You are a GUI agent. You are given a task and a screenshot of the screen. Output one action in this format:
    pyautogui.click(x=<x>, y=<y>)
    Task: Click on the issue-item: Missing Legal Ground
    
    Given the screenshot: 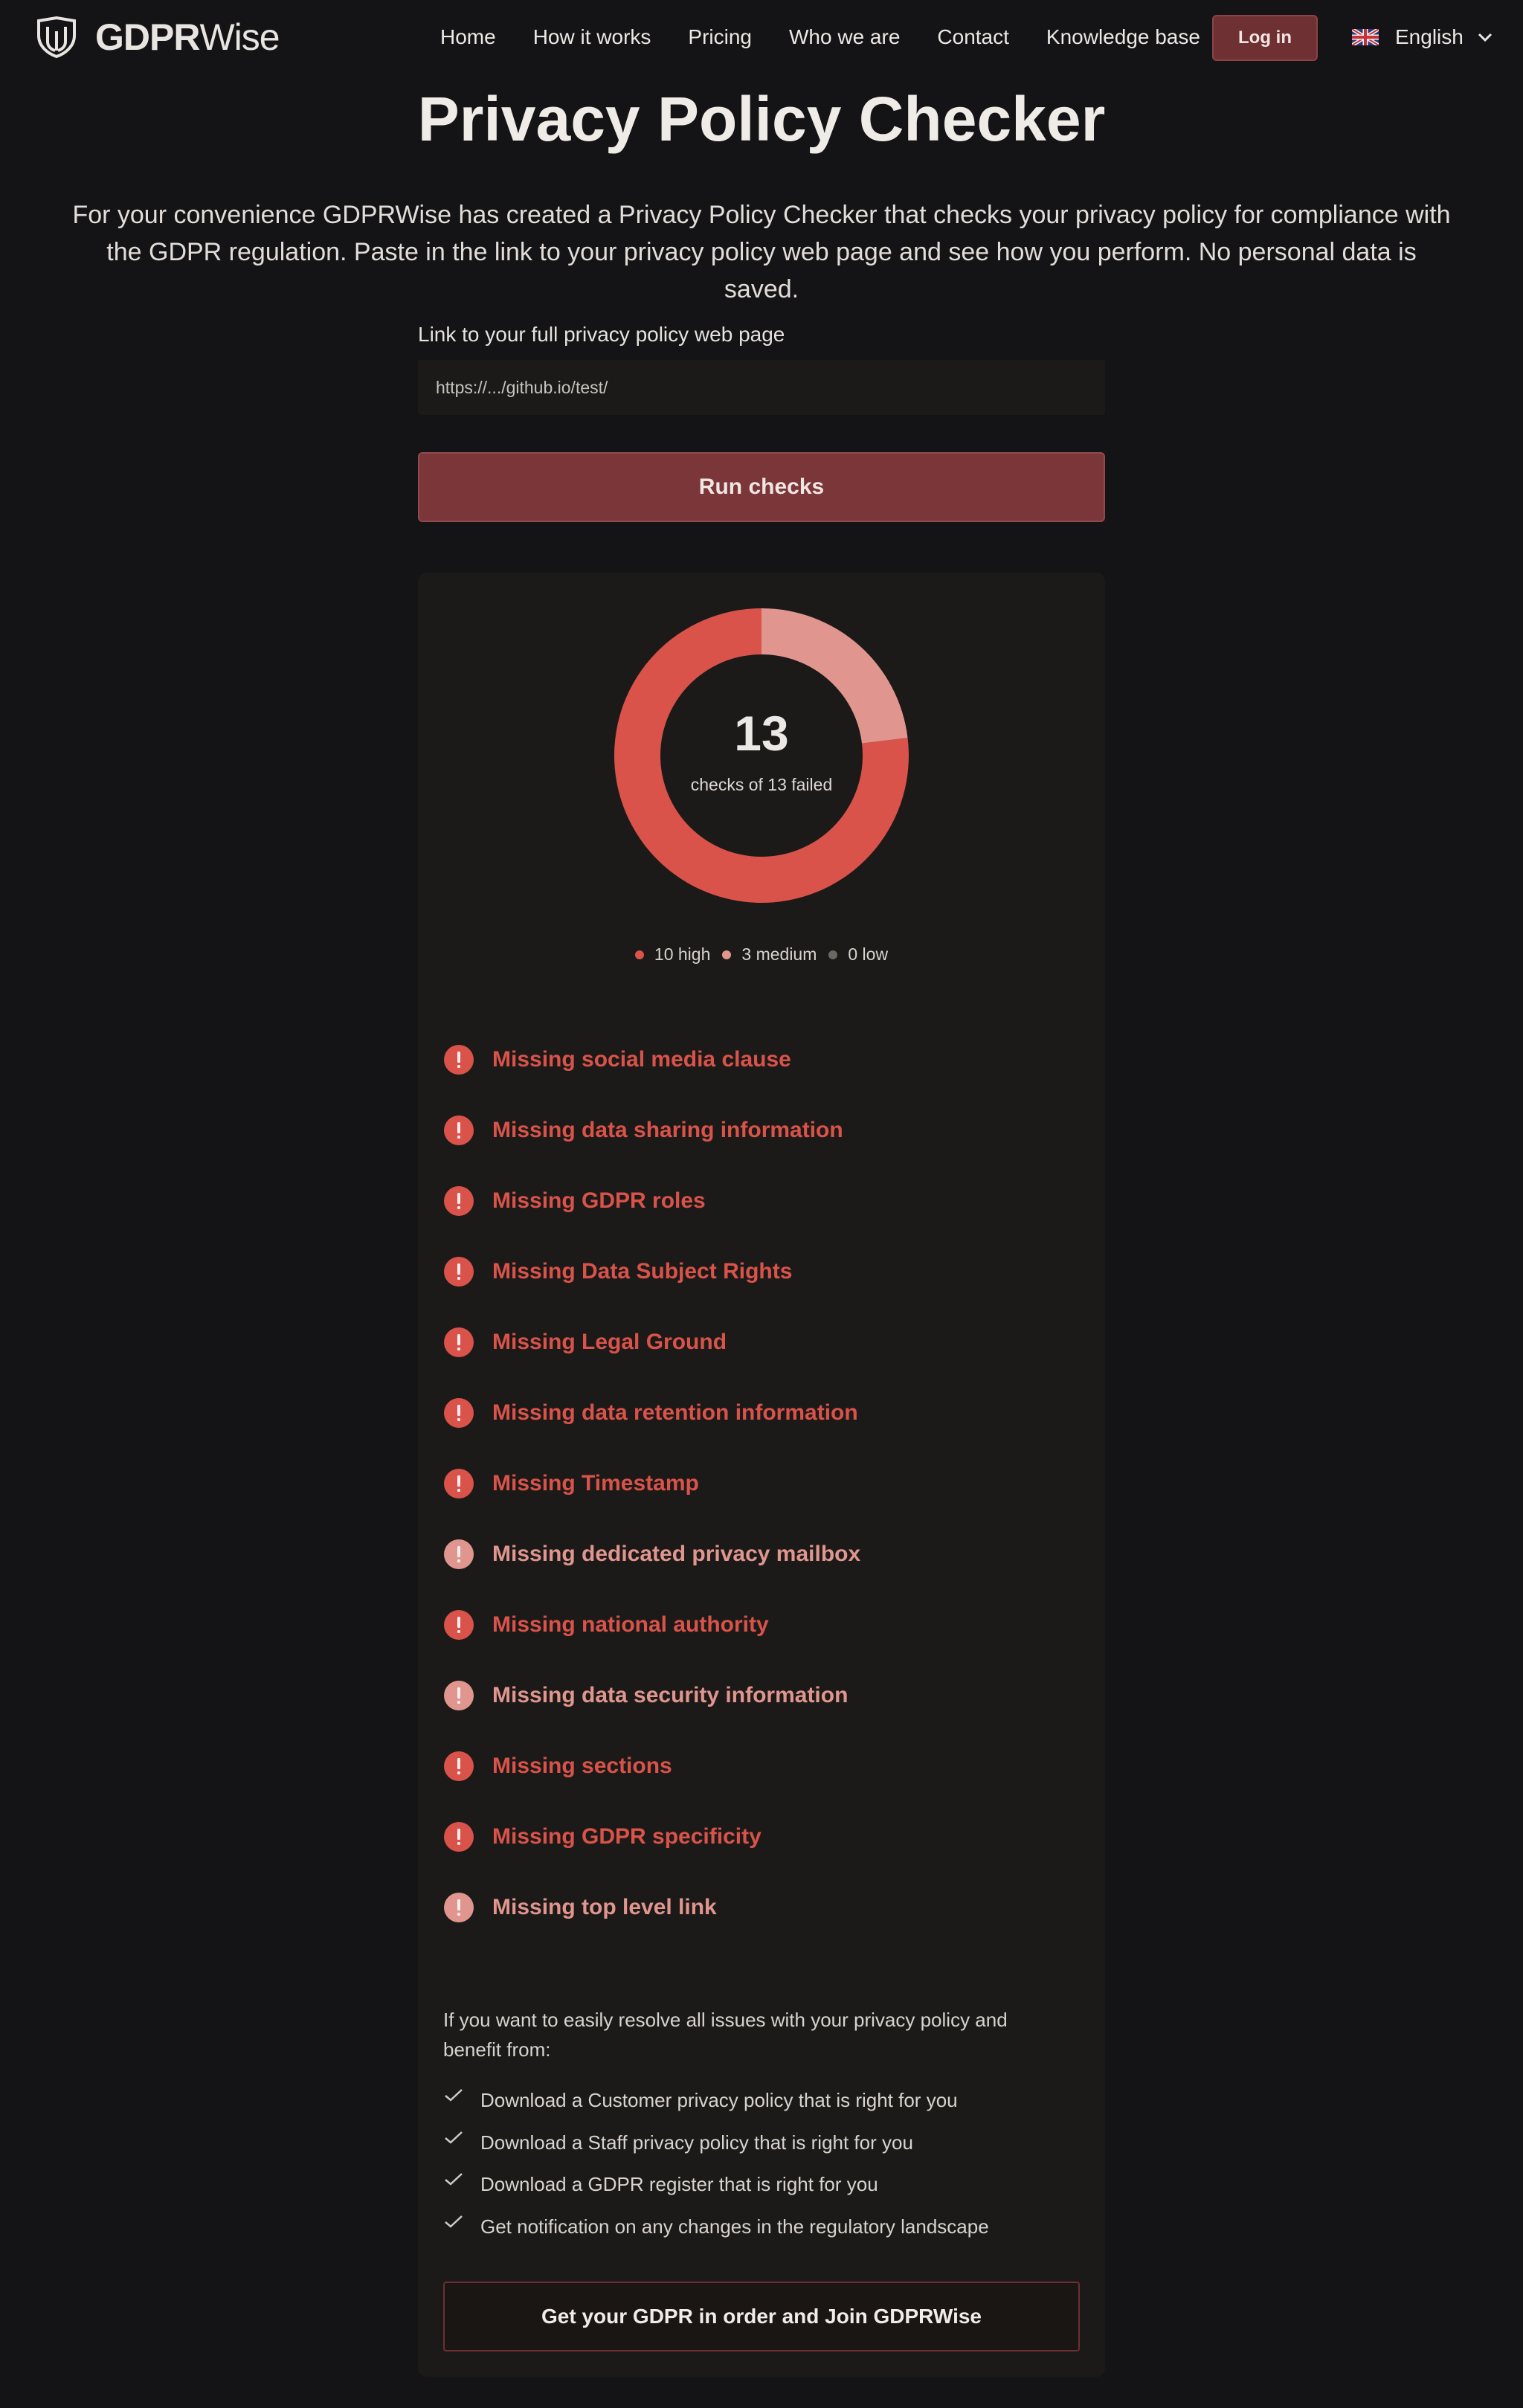 What is the action you would take?
    pyautogui.click(x=763, y=1362)
    